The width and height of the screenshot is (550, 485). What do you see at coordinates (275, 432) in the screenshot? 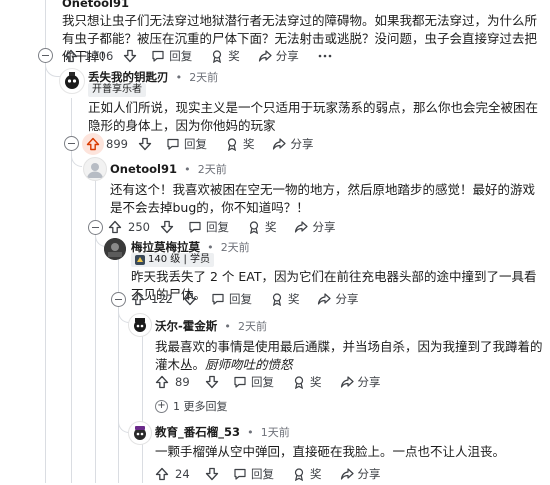
I see `comment-timestamp: 1天前` at bounding box center [275, 432].